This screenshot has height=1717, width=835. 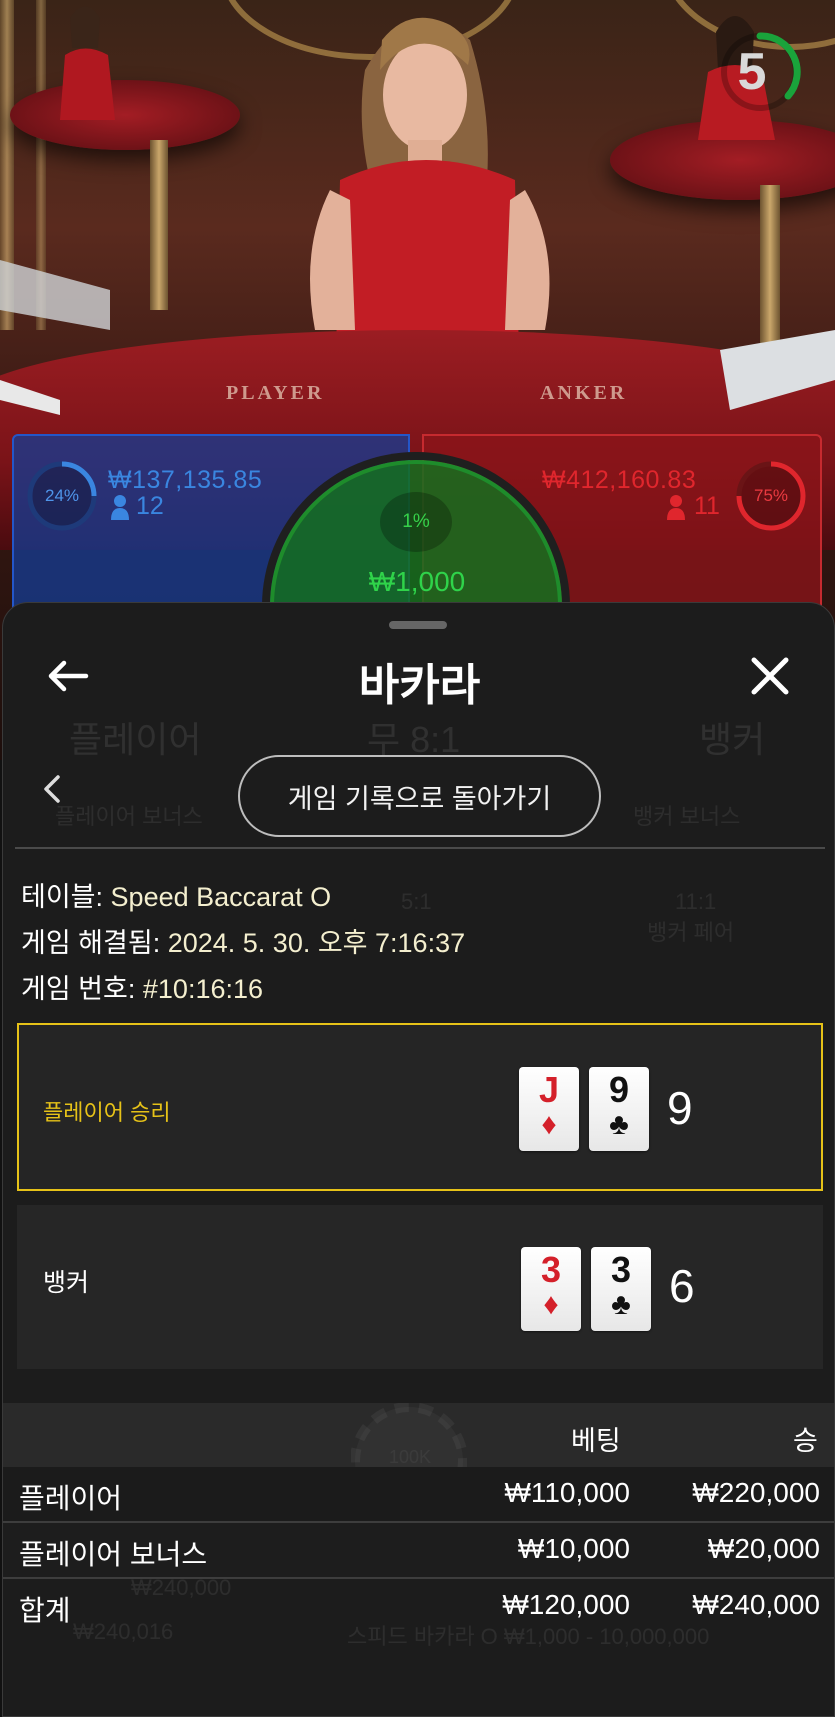 What do you see at coordinates (87, 63) in the screenshot?
I see `background-dealer` at bounding box center [87, 63].